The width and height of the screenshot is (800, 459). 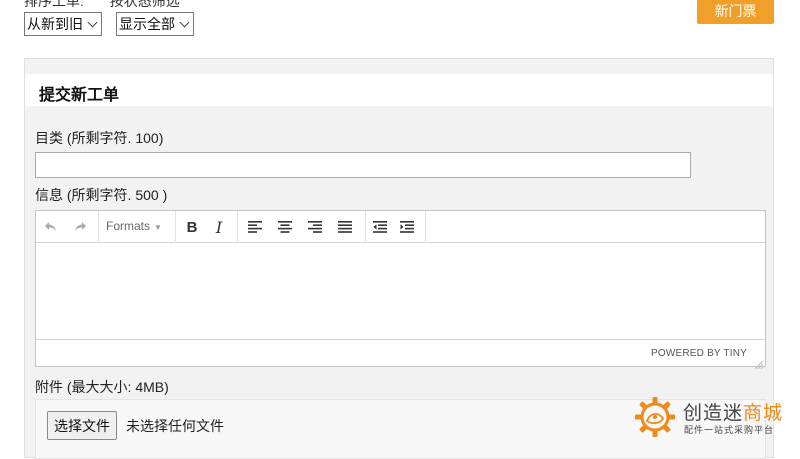 I want to click on formats-dropdown: Formats ▼, so click(x=134, y=226).